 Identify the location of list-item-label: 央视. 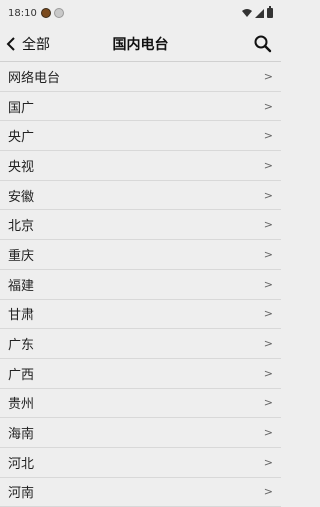
(21, 167).